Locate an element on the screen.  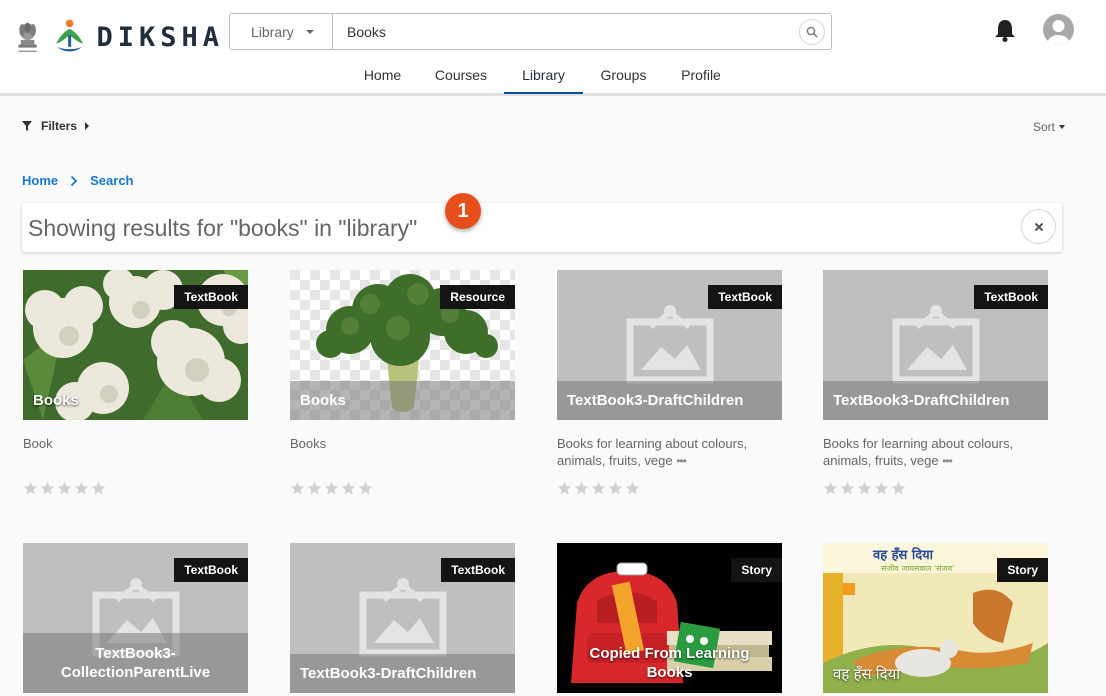
user-avatar is located at coordinates (1058, 29).